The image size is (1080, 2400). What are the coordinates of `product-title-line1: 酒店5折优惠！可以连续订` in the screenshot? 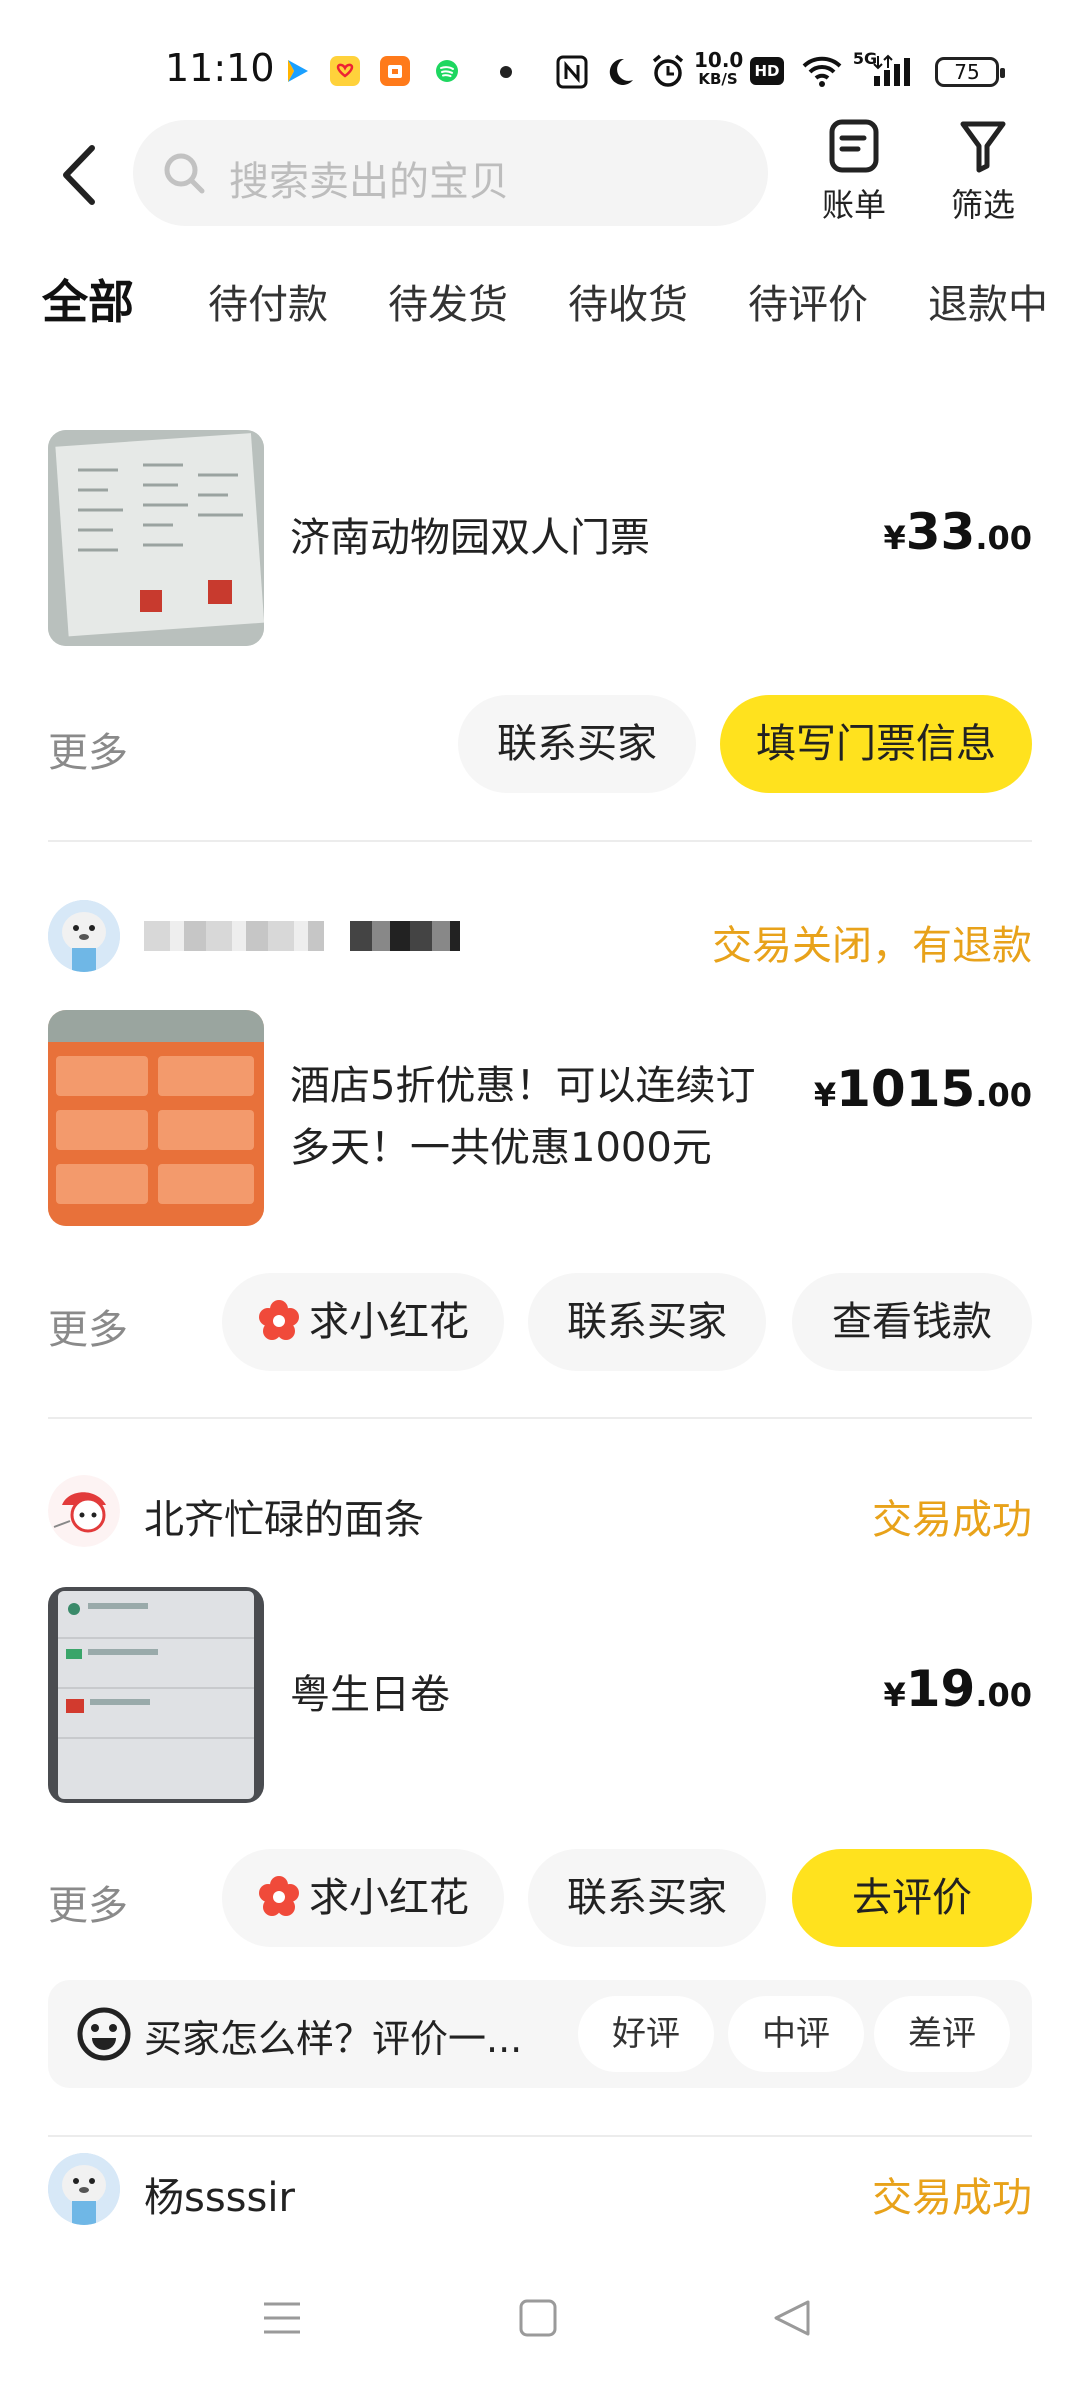 It's located at (522, 1086).